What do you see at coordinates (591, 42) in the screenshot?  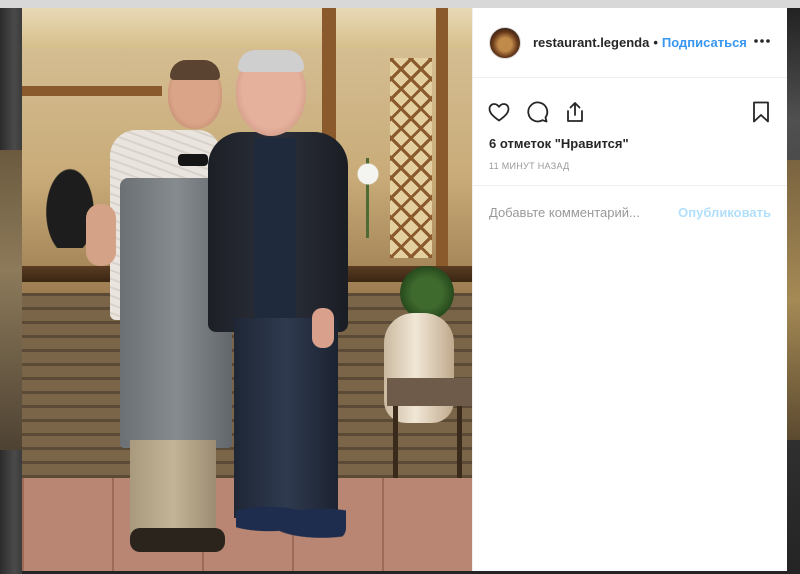 I see `username-link: restaurant.legenda` at bounding box center [591, 42].